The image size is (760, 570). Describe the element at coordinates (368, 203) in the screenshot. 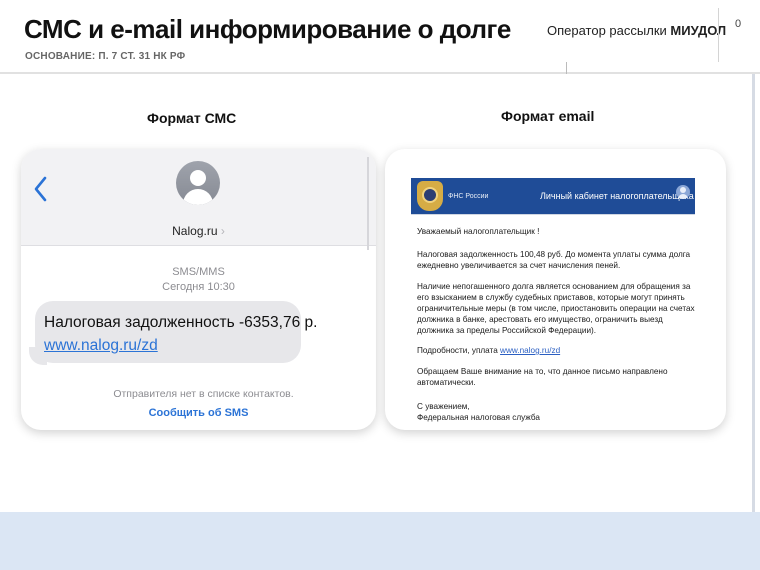

I see `scrollbar` at that location.